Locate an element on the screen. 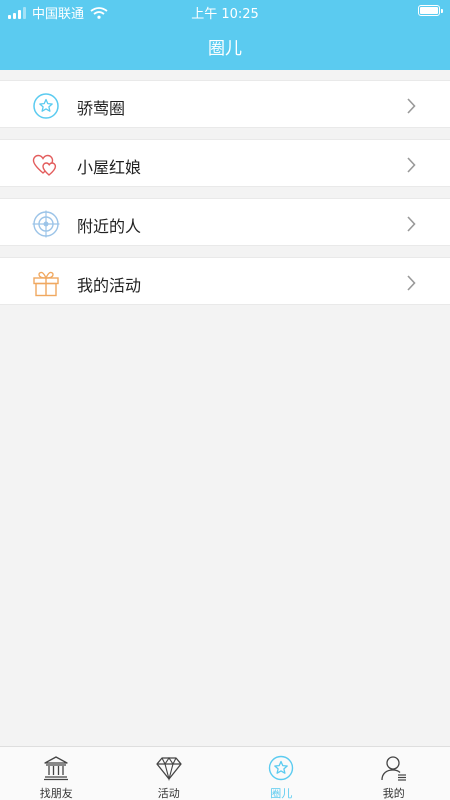 The width and height of the screenshot is (450, 800). diamond-icon is located at coordinates (169, 769).